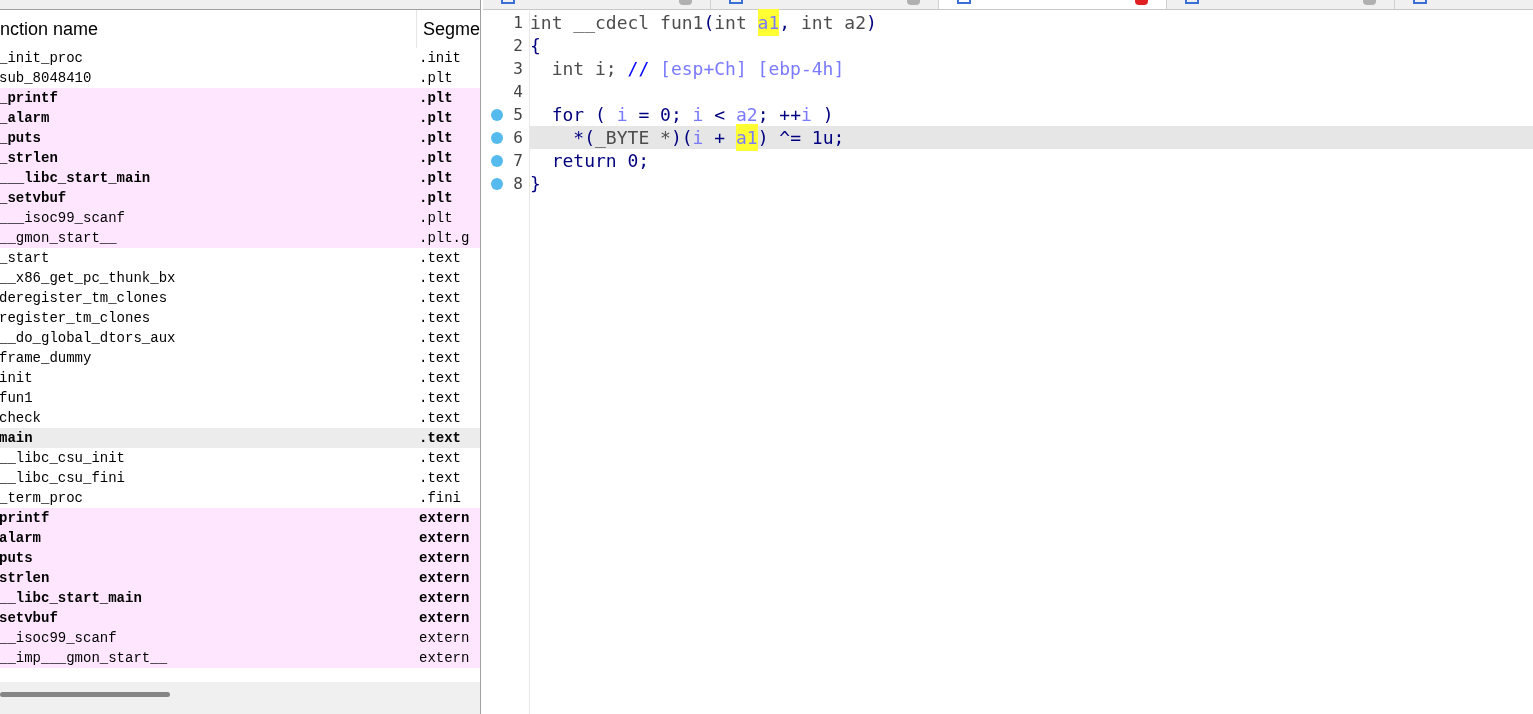 The image size is (1533, 714). Describe the element at coordinates (506, 114) in the screenshot. I see `gutter-row: 5` at that location.